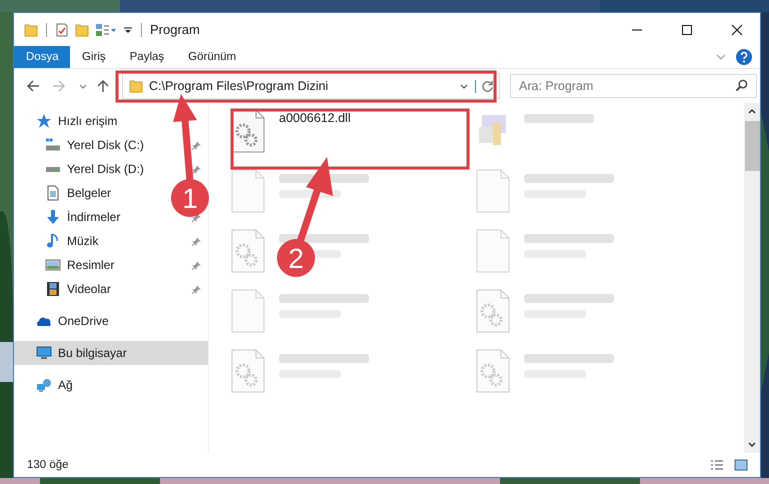 The height and width of the screenshot is (484, 769). Describe the element at coordinates (111, 169) in the screenshot. I see `sidebar-item: Yerel Disk (D:)` at that location.